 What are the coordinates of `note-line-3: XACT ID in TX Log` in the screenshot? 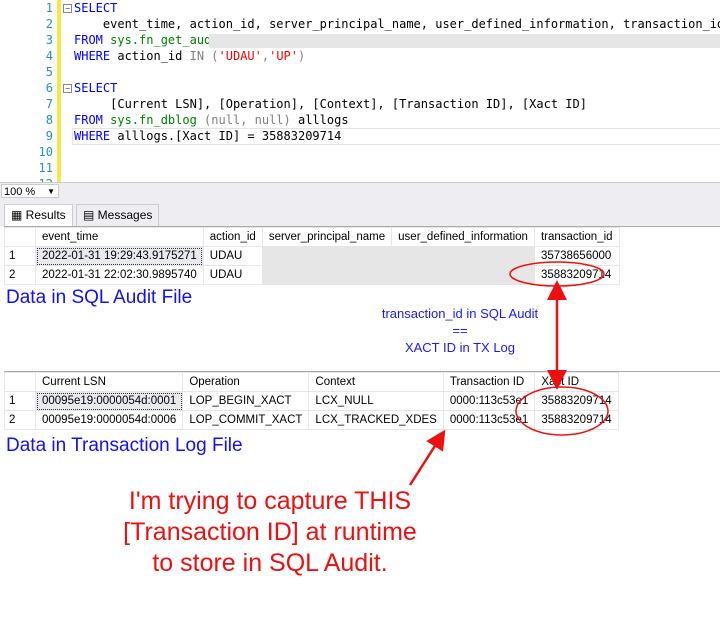 It's located at (460, 347).